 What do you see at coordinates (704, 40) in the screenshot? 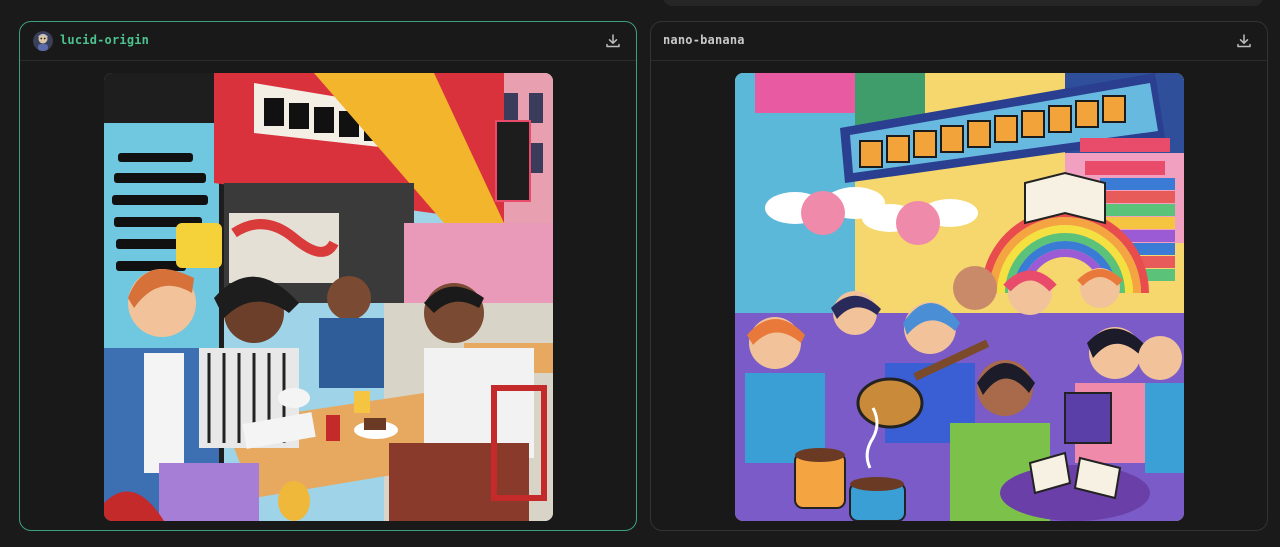
I see `model-name-label: nano-banana` at bounding box center [704, 40].